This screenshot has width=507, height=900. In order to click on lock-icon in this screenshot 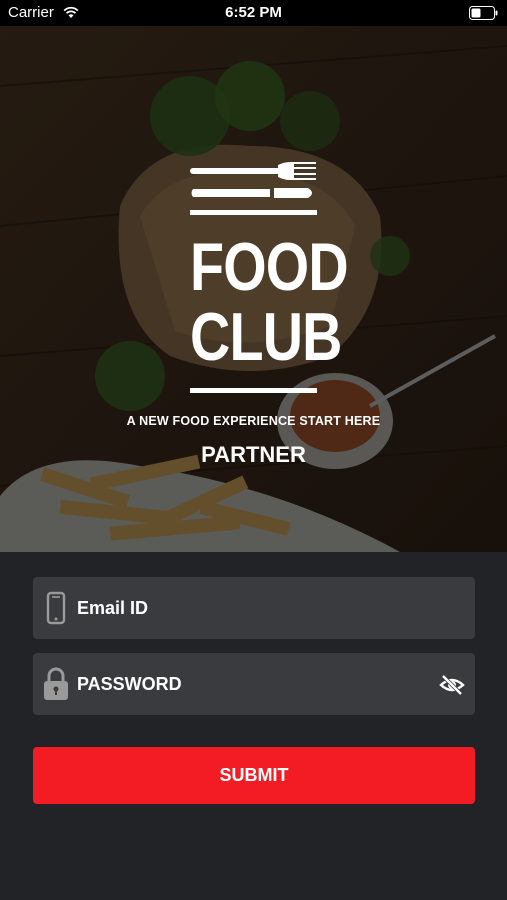, I will do `click(56, 683)`.